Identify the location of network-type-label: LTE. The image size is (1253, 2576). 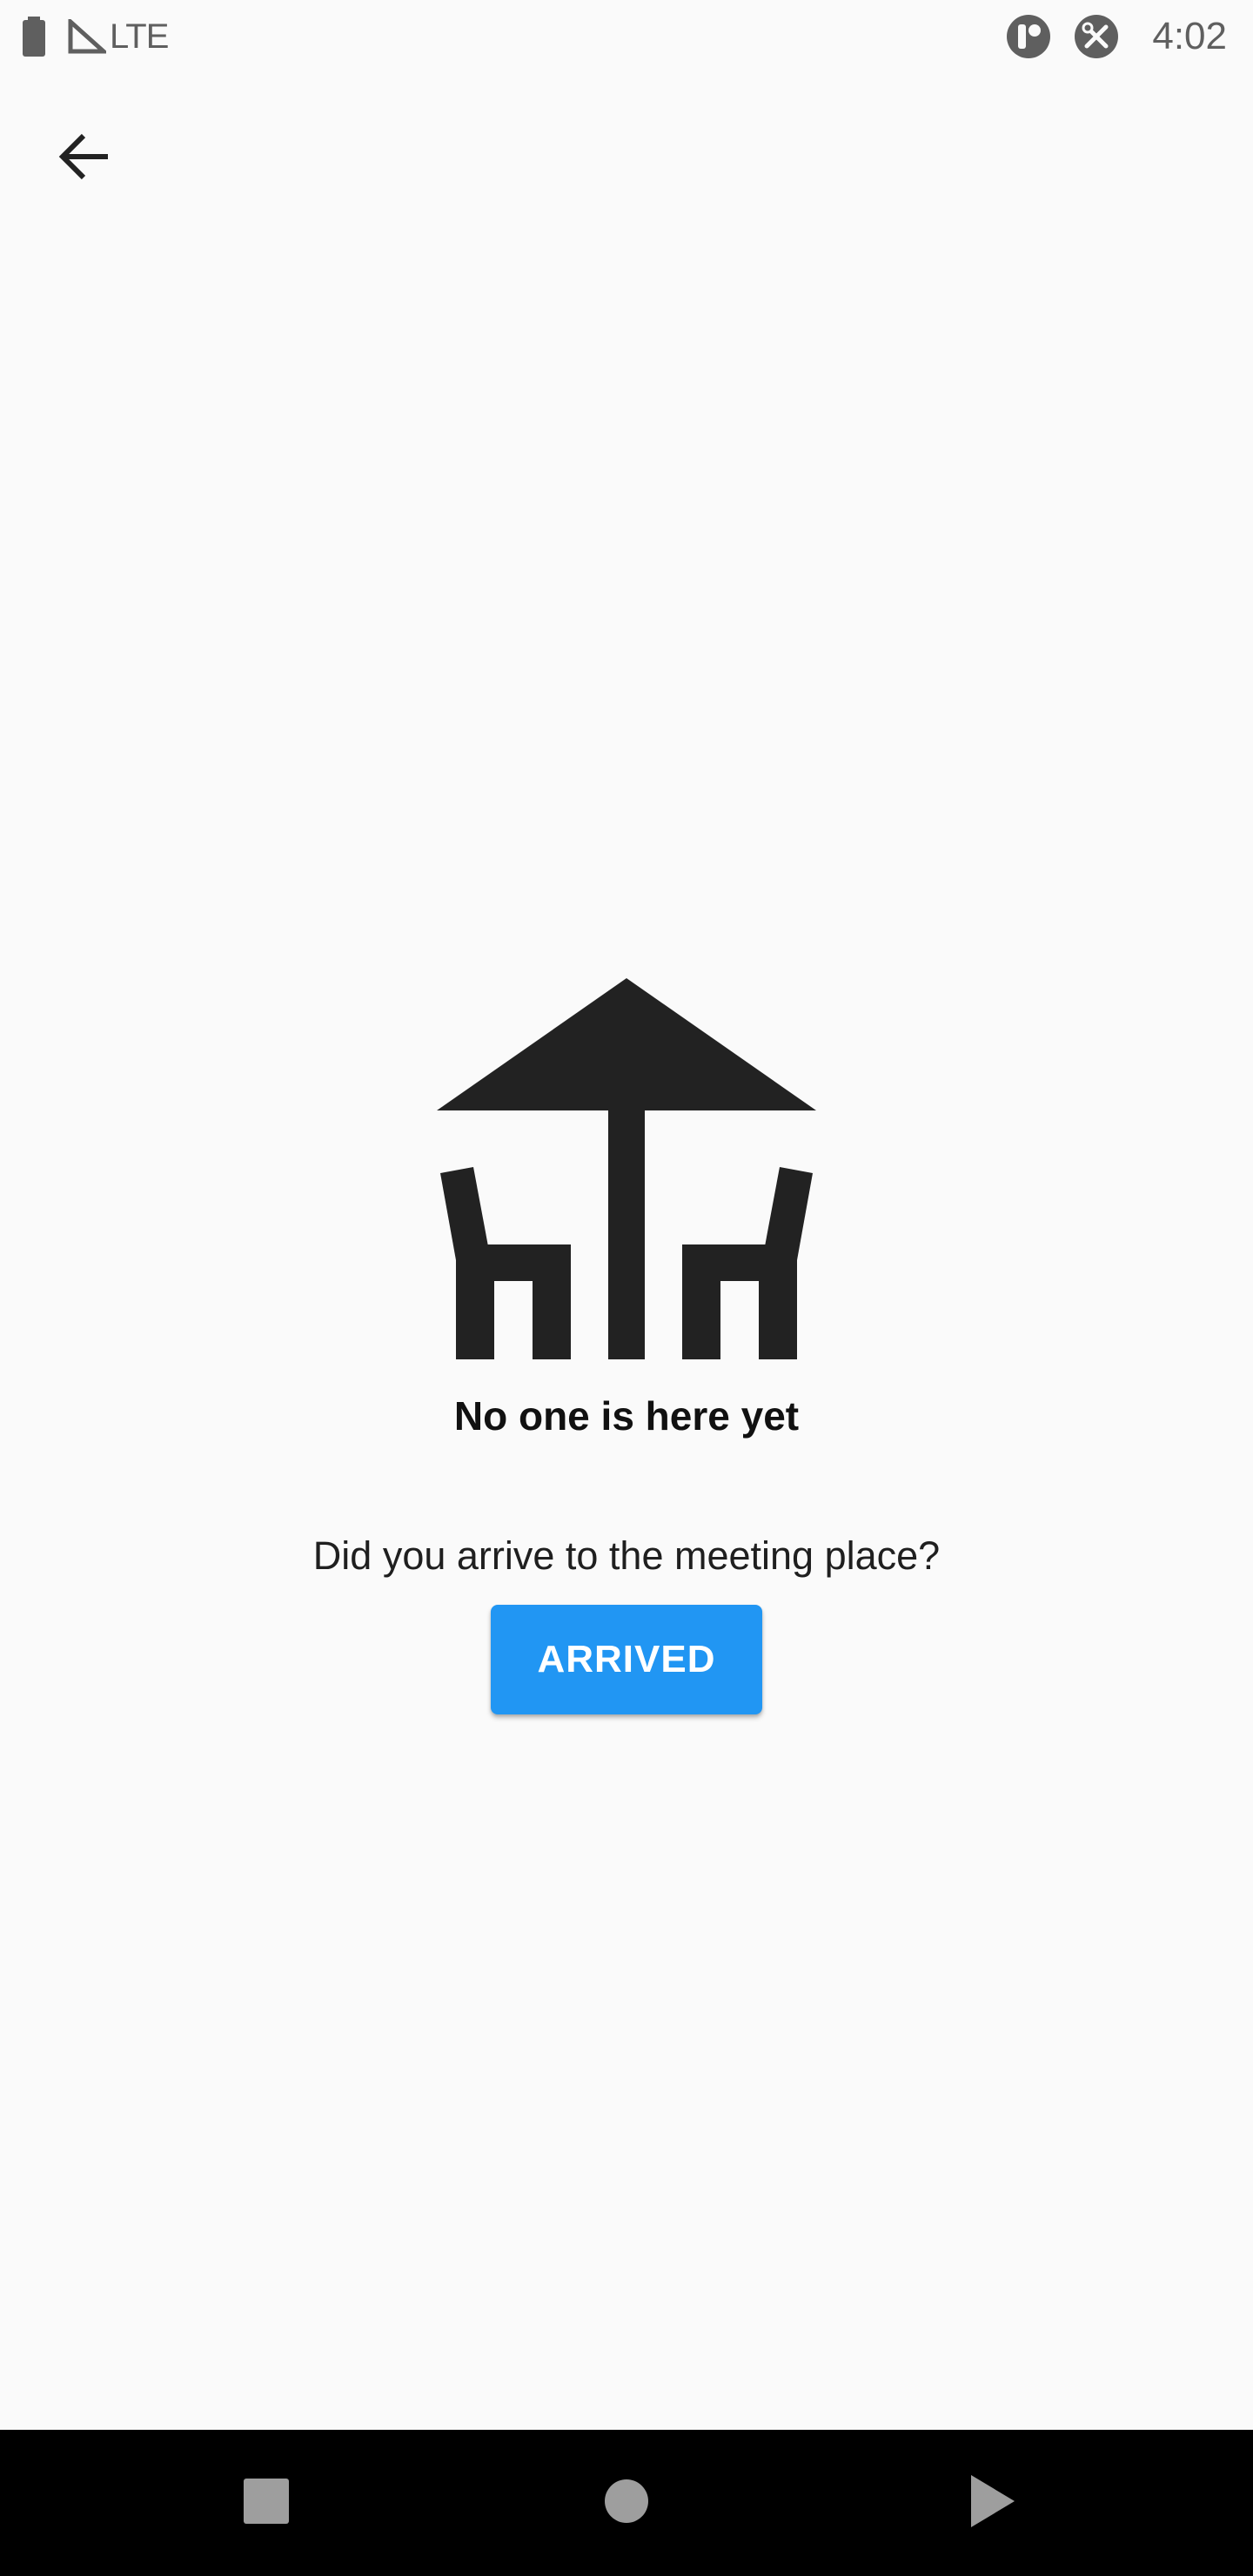
(139, 37).